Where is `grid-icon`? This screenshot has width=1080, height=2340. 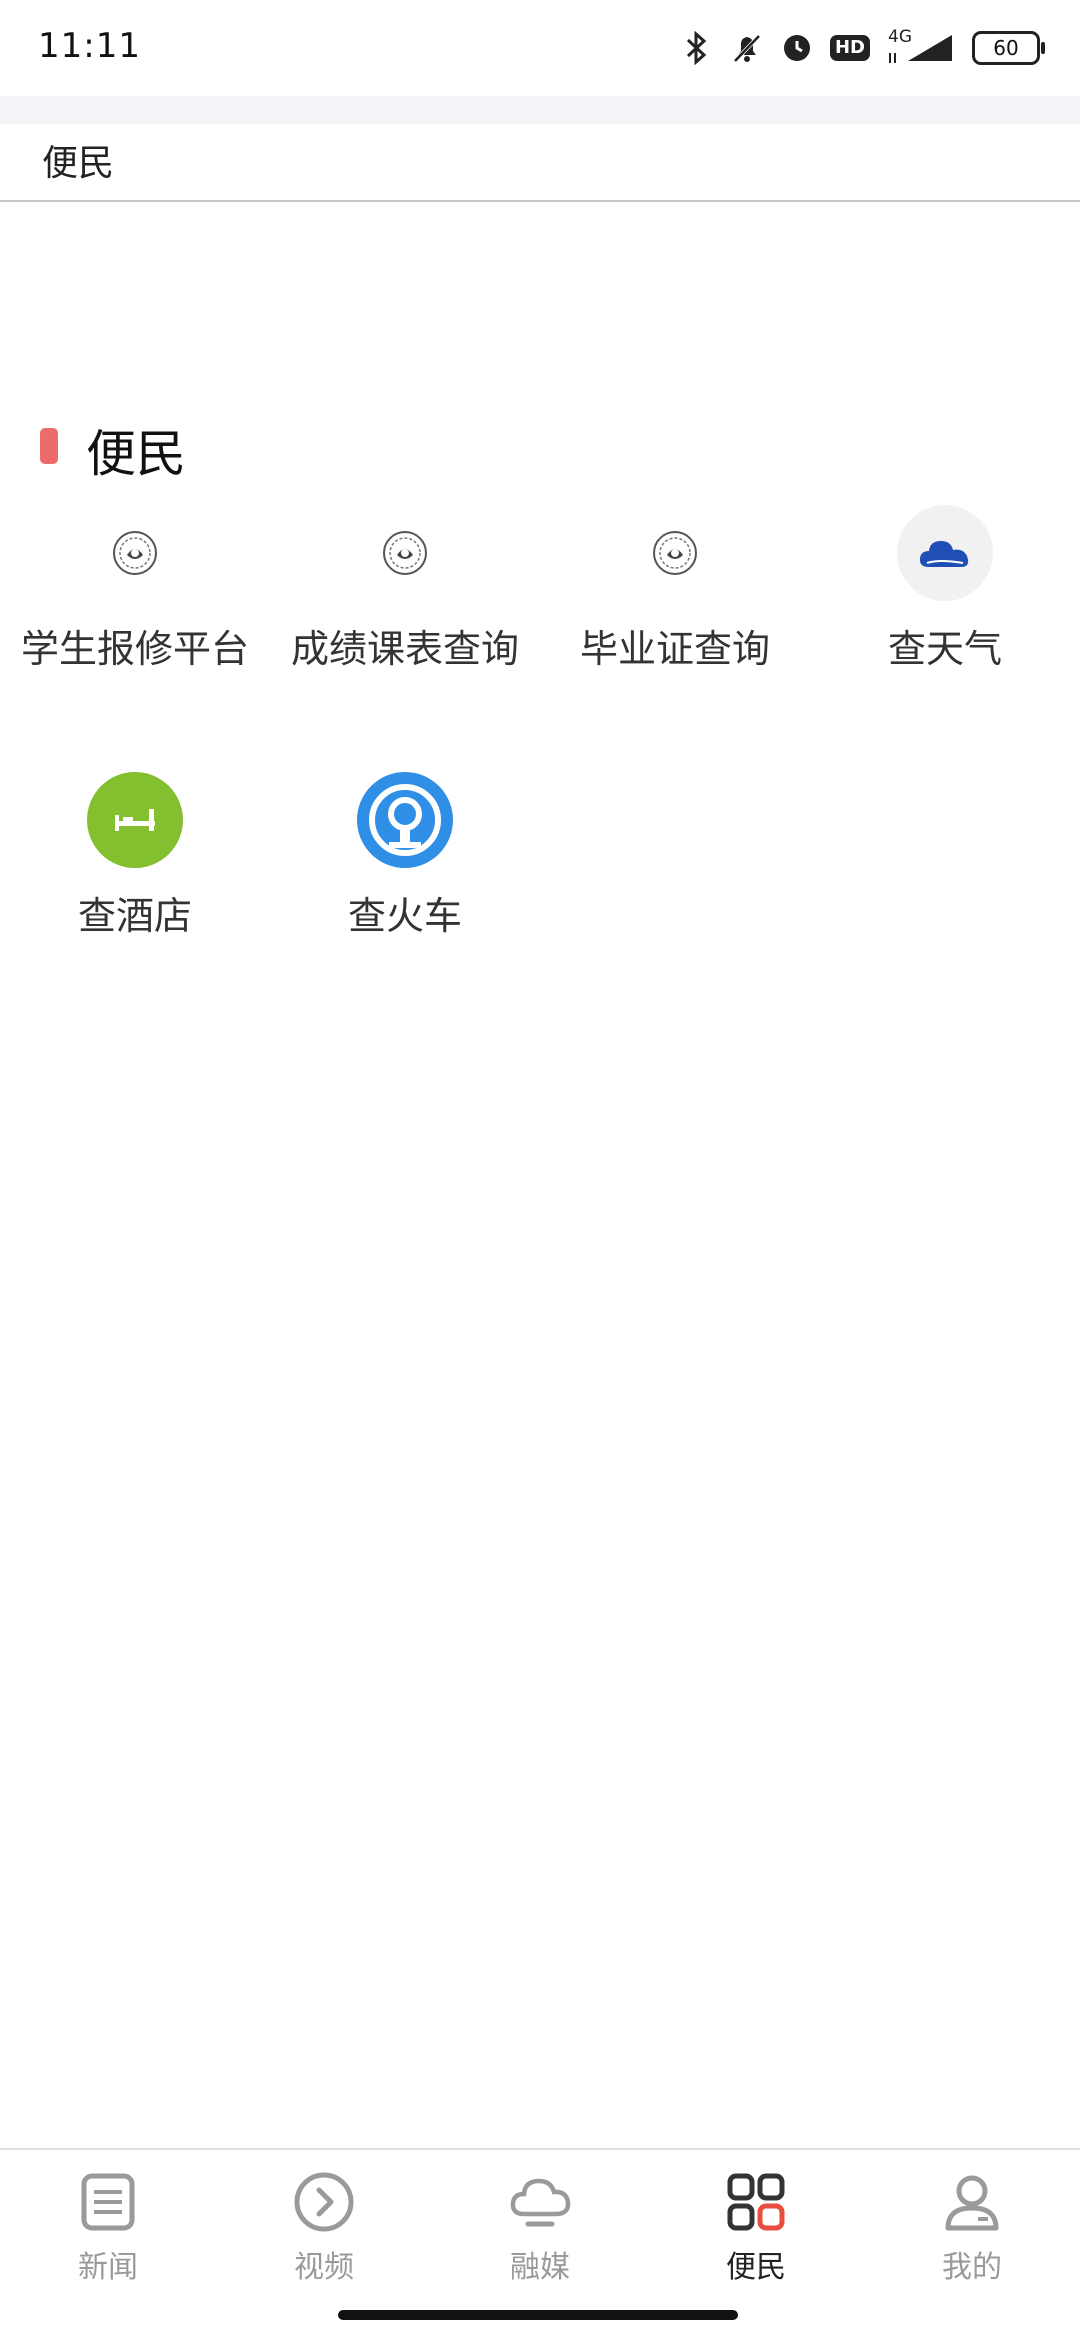 grid-icon is located at coordinates (756, 2202).